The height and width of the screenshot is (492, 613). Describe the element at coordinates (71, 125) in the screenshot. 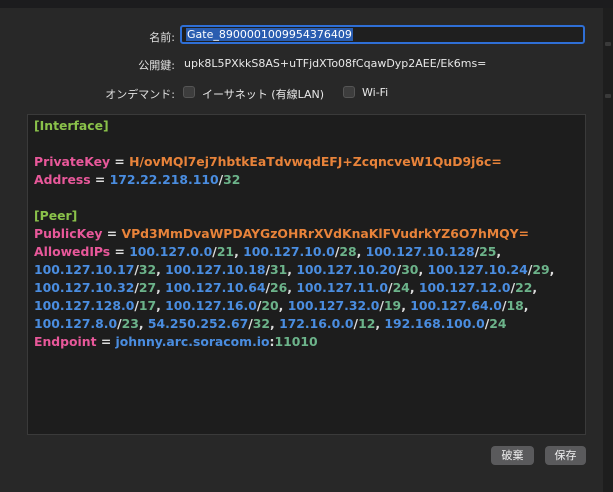

I see `interface-section-header: [Interface]` at that location.